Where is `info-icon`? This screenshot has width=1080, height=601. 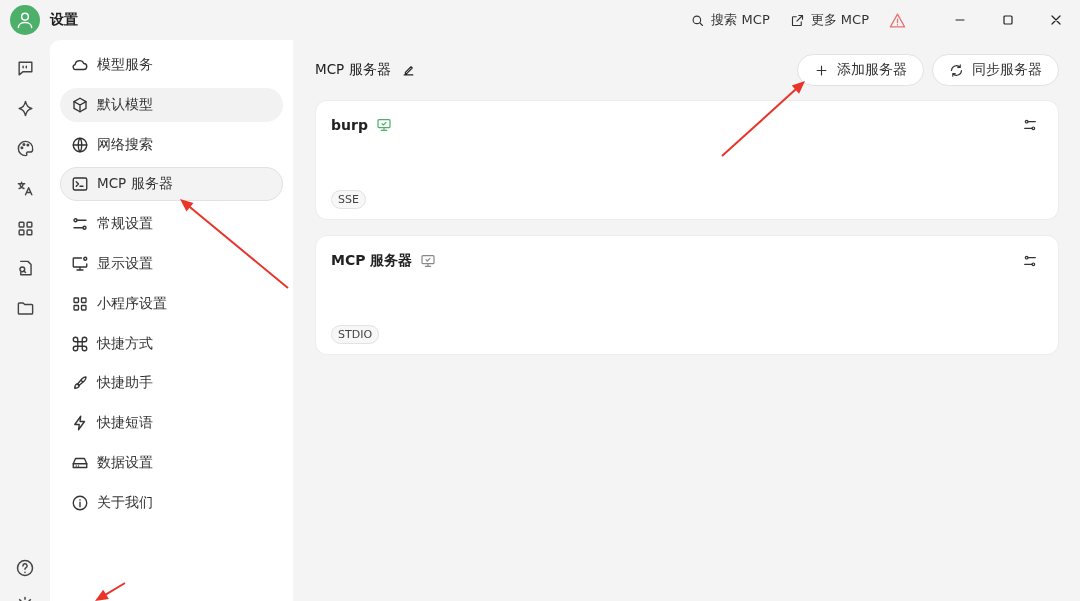 info-icon is located at coordinates (80, 502).